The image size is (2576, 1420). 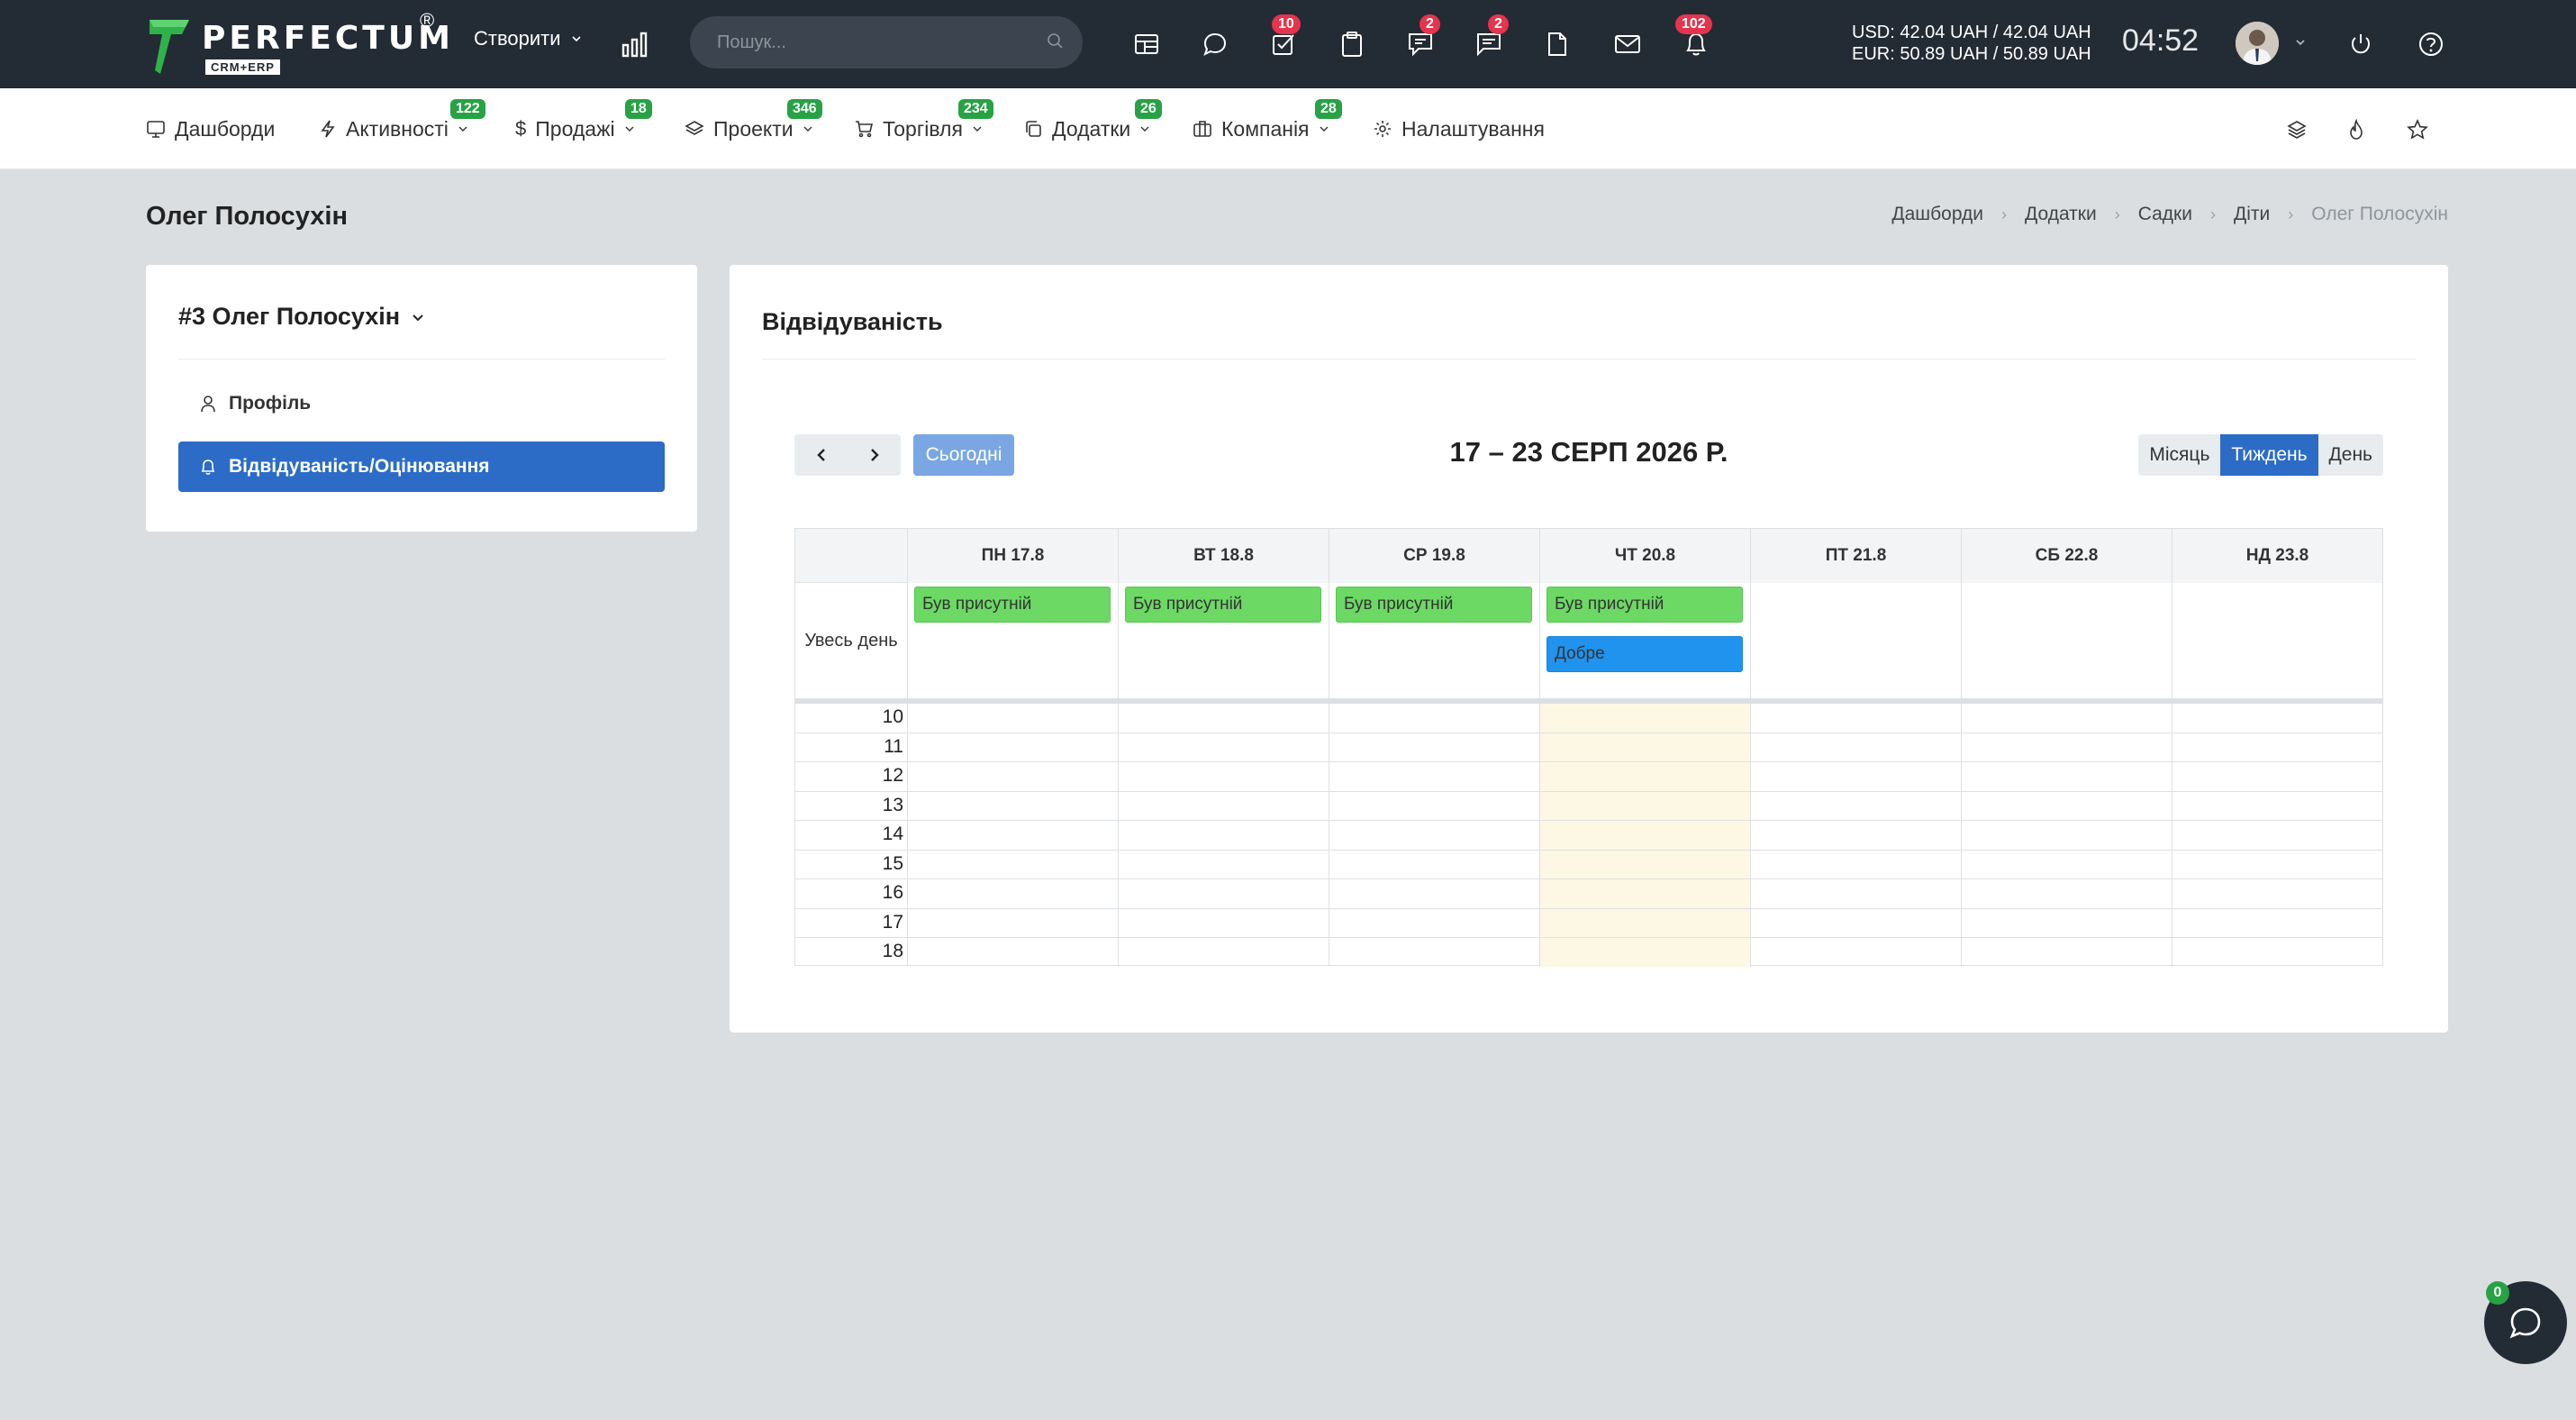 What do you see at coordinates (521, 128) in the screenshot?
I see `dollar-icon: $` at bounding box center [521, 128].